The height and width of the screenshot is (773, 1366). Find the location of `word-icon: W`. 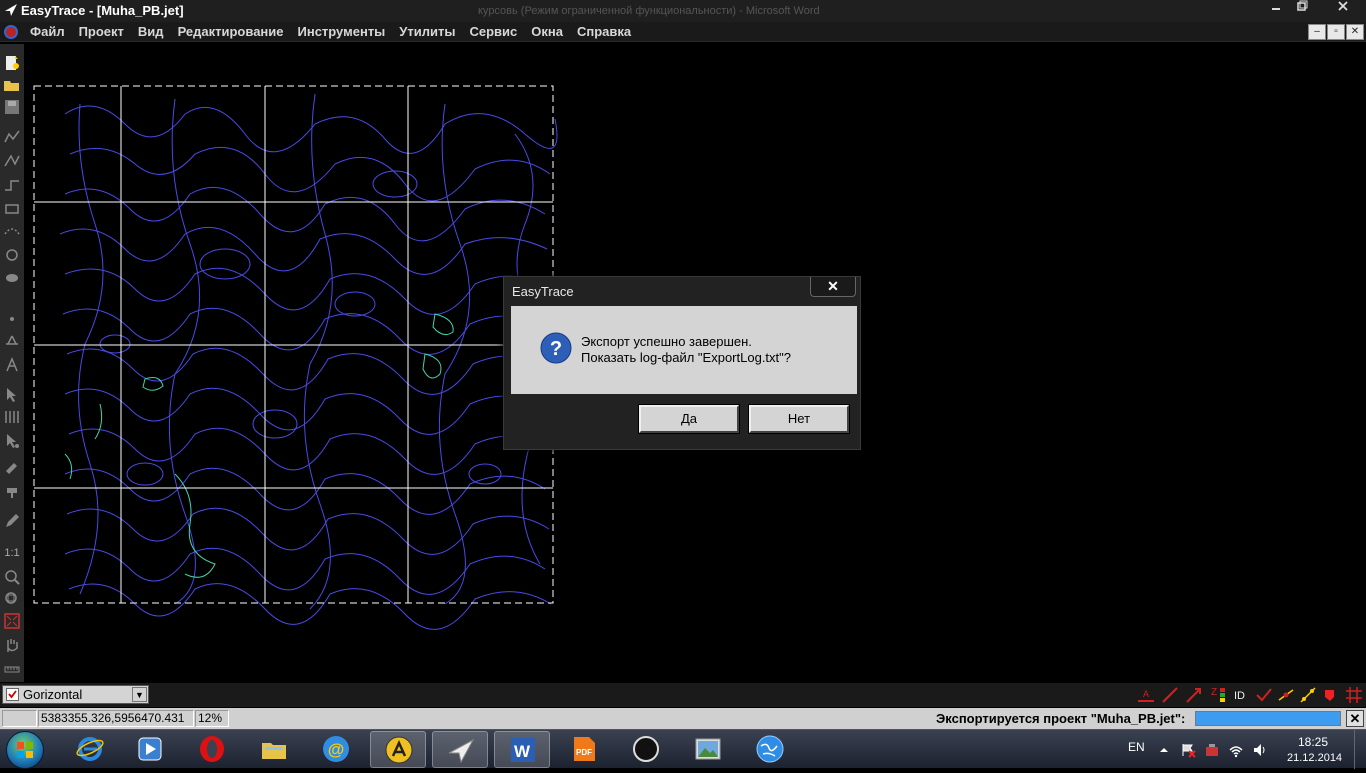

word-icon: W is located at coordinates (523, 750).